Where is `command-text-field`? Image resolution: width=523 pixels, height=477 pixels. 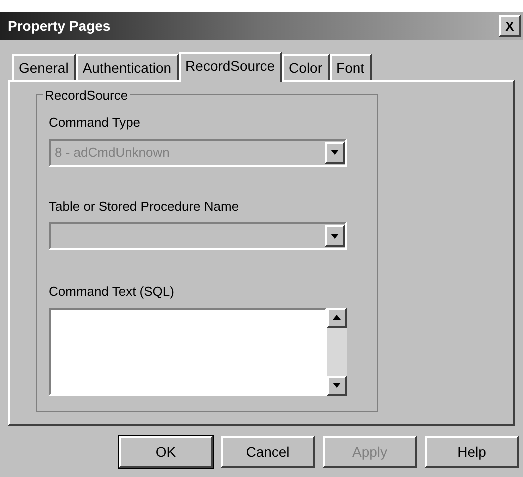
command-text-field is located at coordinates (188, 352).